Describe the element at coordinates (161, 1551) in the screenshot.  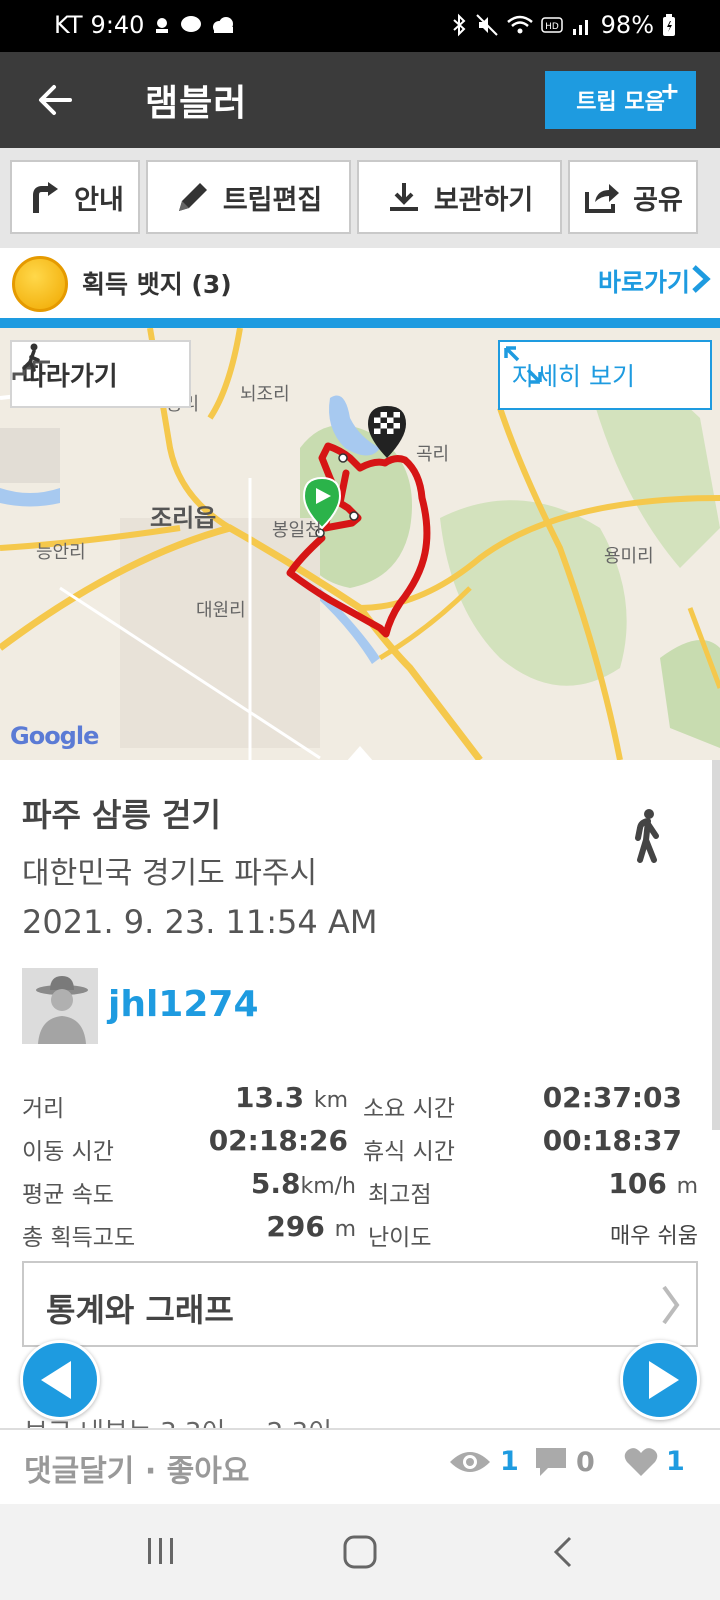
I see `recent-apps-icon` at that location.